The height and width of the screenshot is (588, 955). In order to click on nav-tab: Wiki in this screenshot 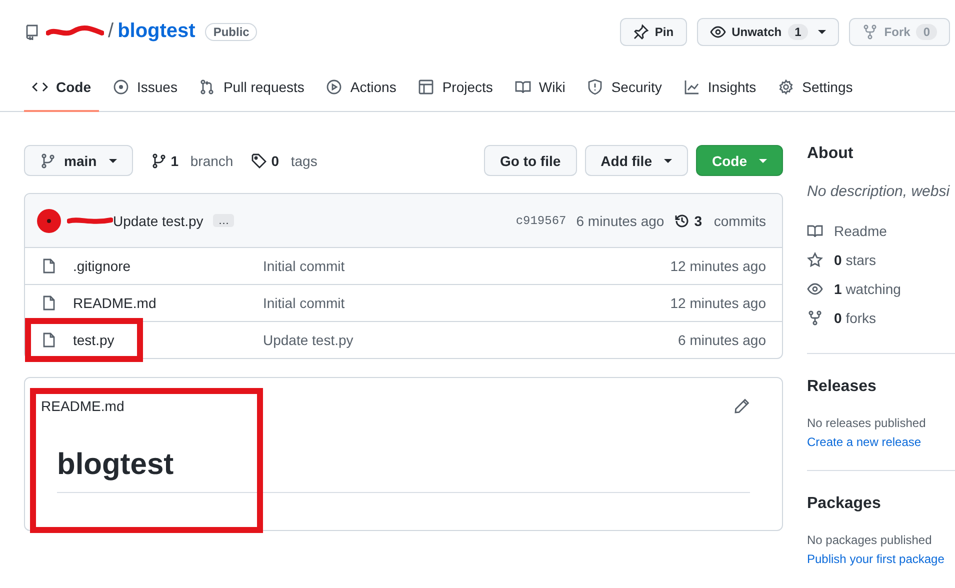, I will do `click(540, 87)`.